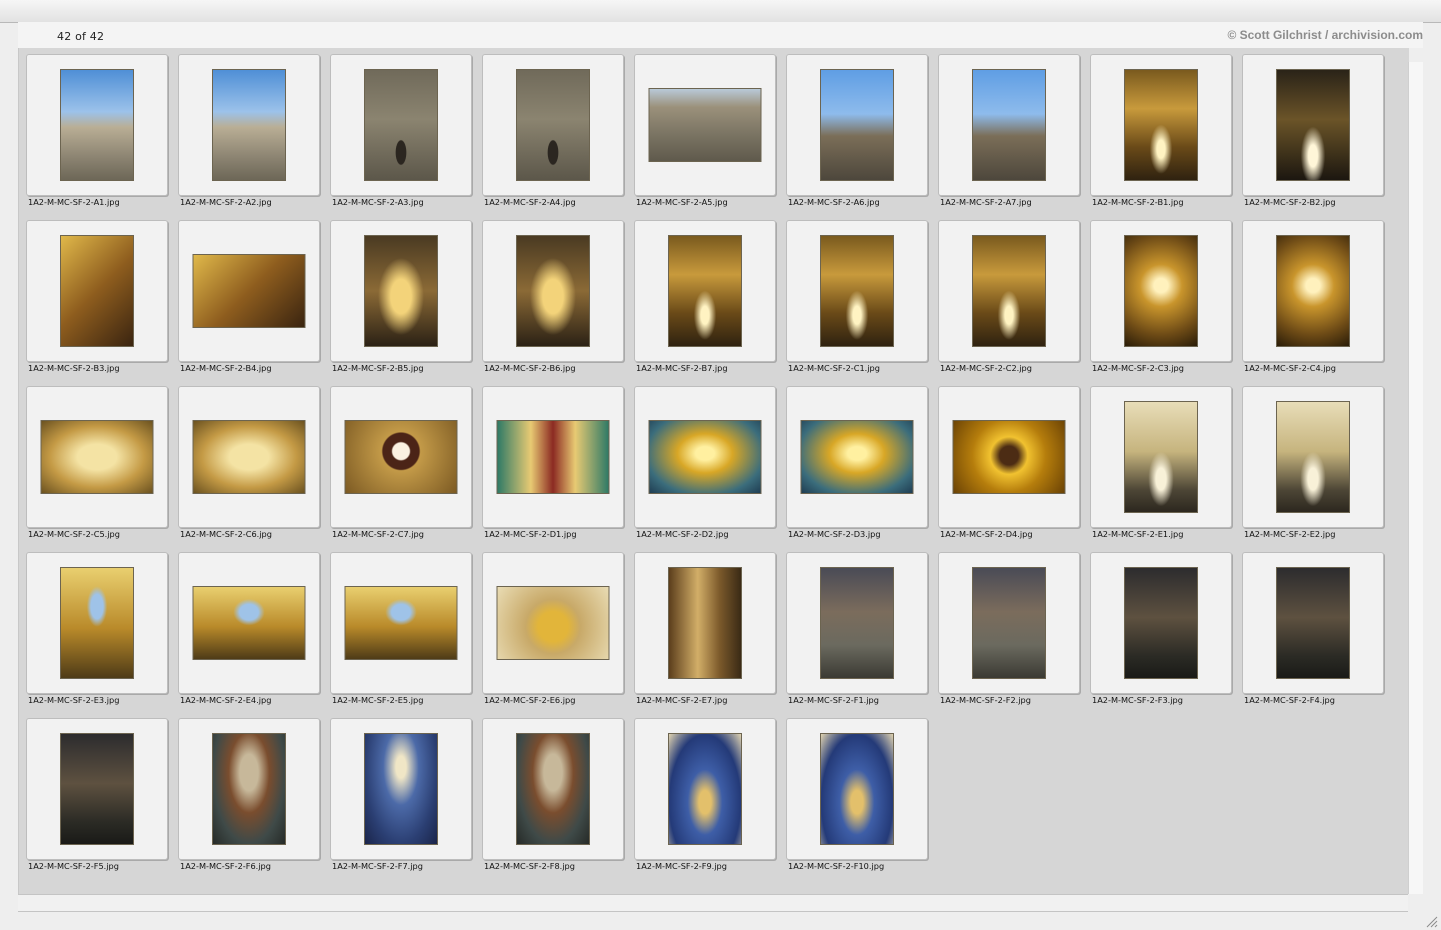 Image resolution: width=1441 pixels, height=930 pixels. I want to click on thumbnail-item: 1A2-M-MC-SF-2-A1.jpg, so click(97, 130).